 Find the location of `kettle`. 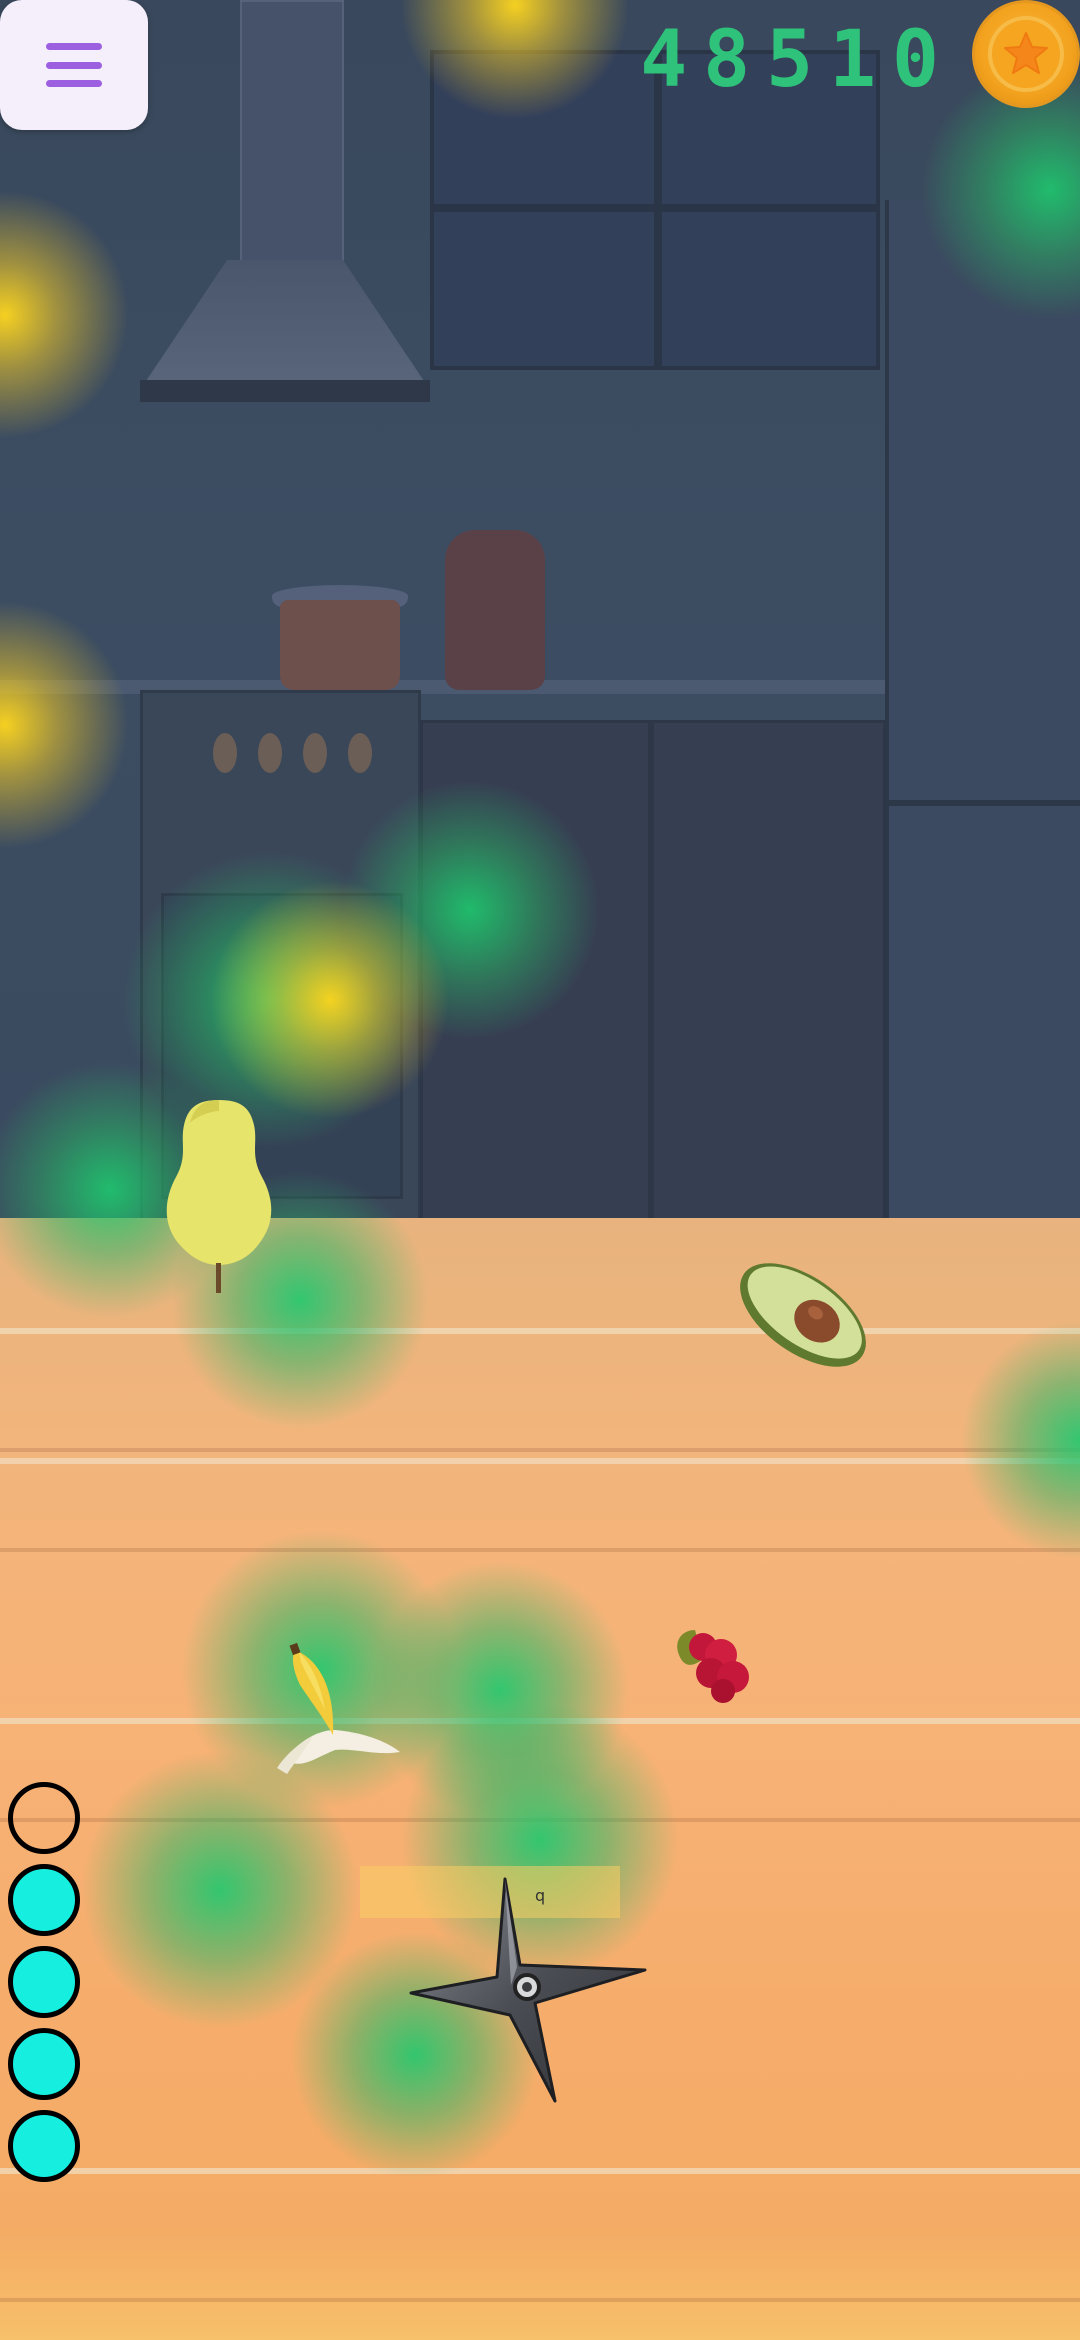

kettle is located at coordinates (495, 610).